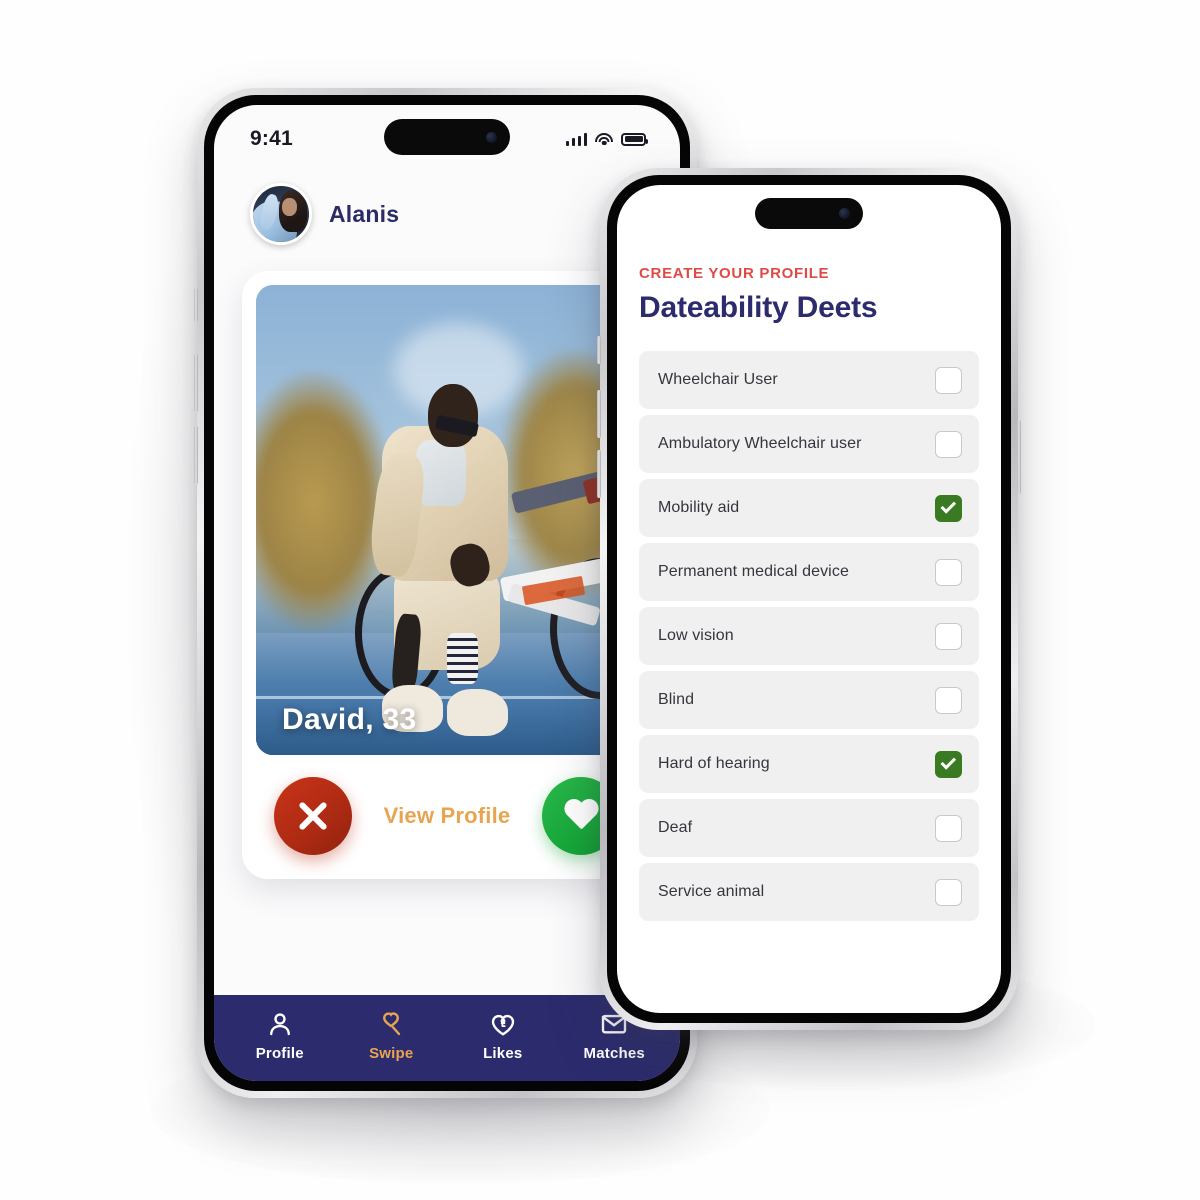 This screenshot has height=1200, width=1200. I want to click on option-row: Mobility aid, so click(809, 508).